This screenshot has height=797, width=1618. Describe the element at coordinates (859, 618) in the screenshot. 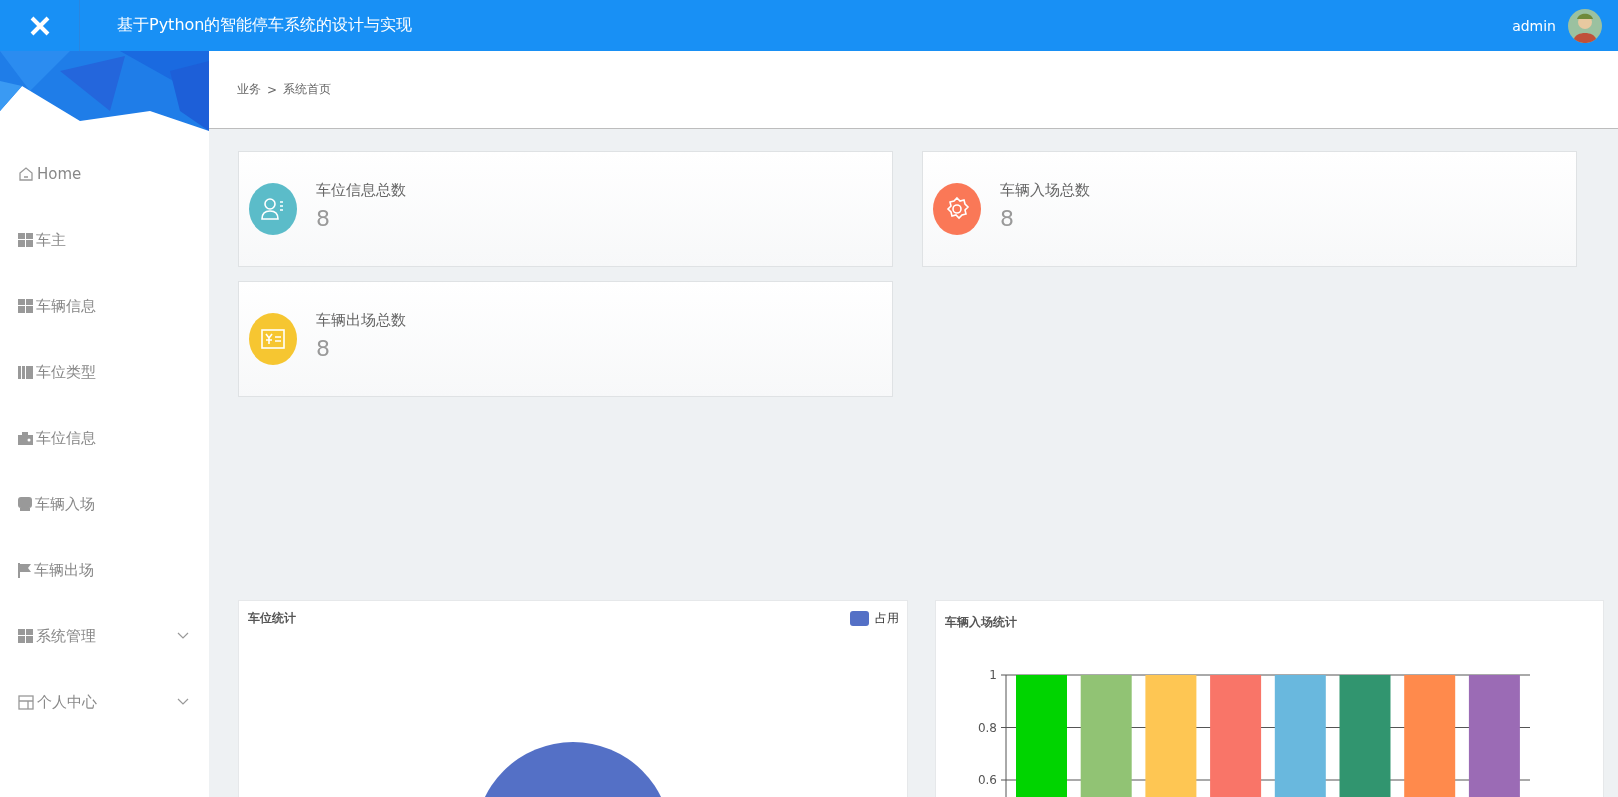

I see `legend-swatch` at that location.